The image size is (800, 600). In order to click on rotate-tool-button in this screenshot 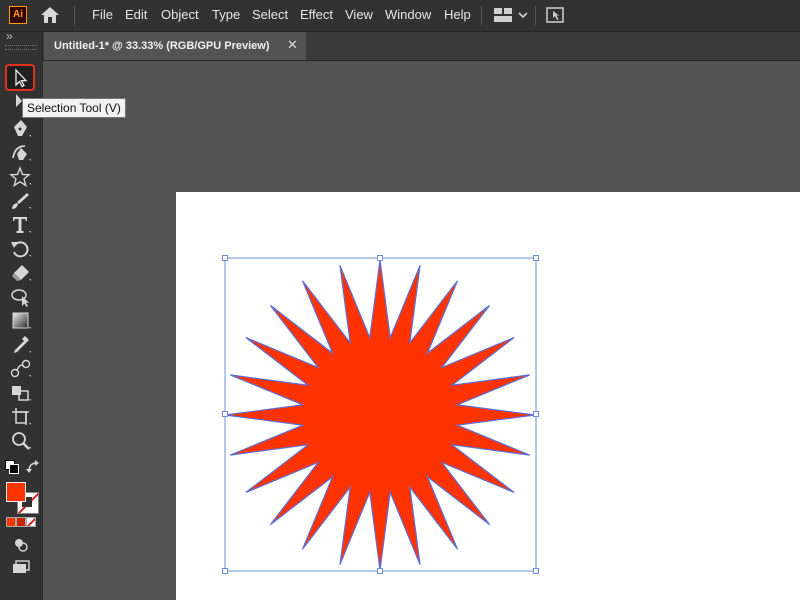, I will do `click(21, 249)`.